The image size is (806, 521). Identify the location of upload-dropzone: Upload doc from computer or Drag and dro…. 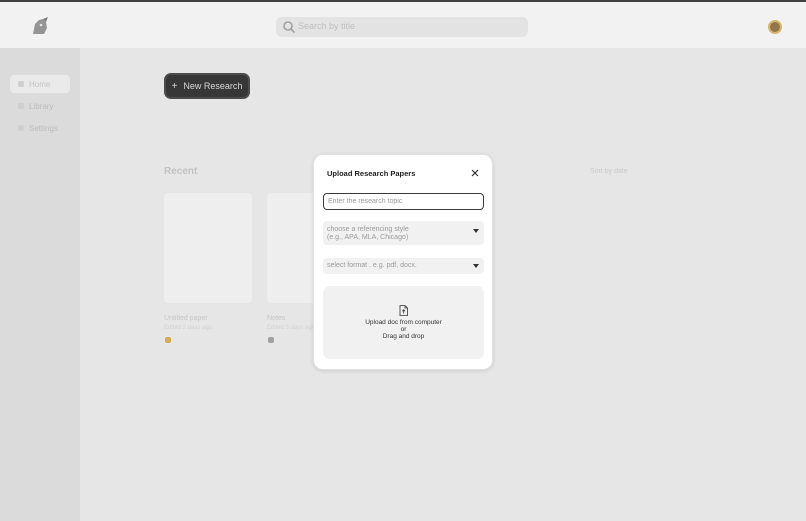
(403, 322).